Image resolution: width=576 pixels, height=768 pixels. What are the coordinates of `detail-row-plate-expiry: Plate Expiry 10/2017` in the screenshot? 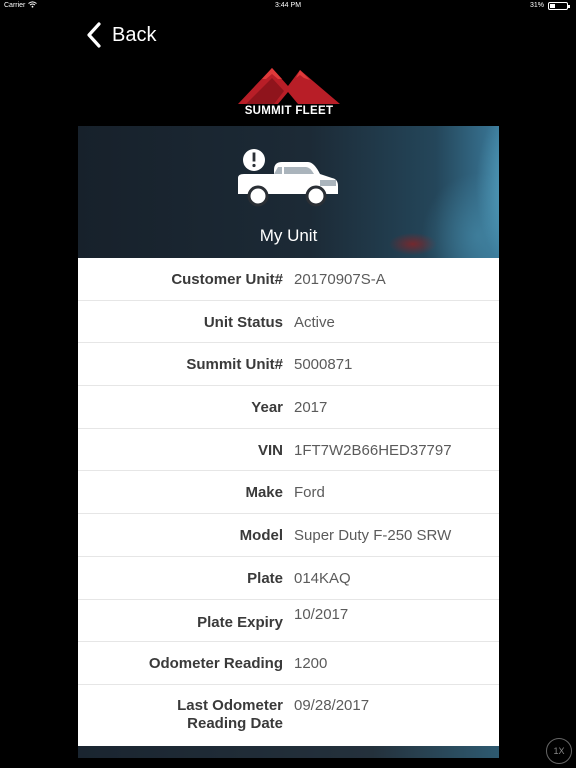 It's located at (288, 621).